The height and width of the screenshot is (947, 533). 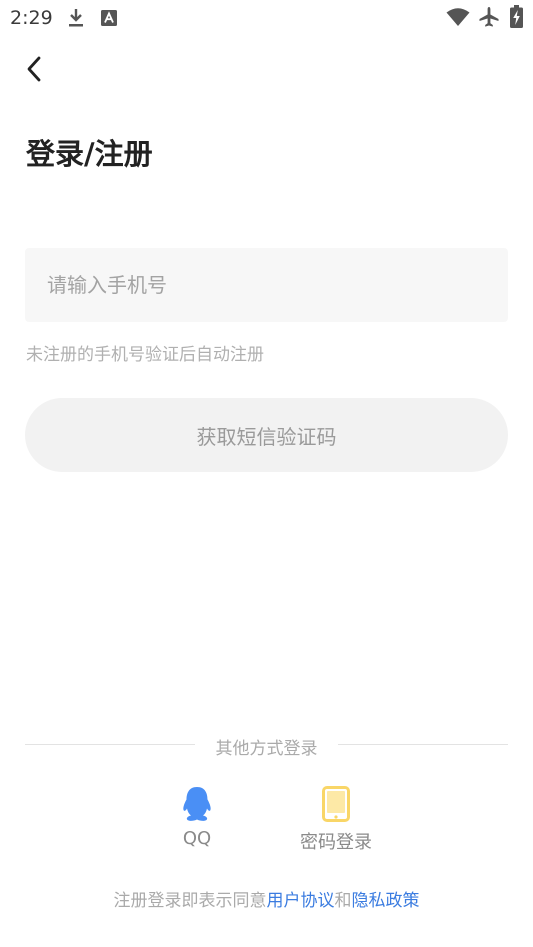 What do you see at coordinates (266, 18) in the screenshot?
I see `status-bar: 2:29` at bounding box center [266, 18].